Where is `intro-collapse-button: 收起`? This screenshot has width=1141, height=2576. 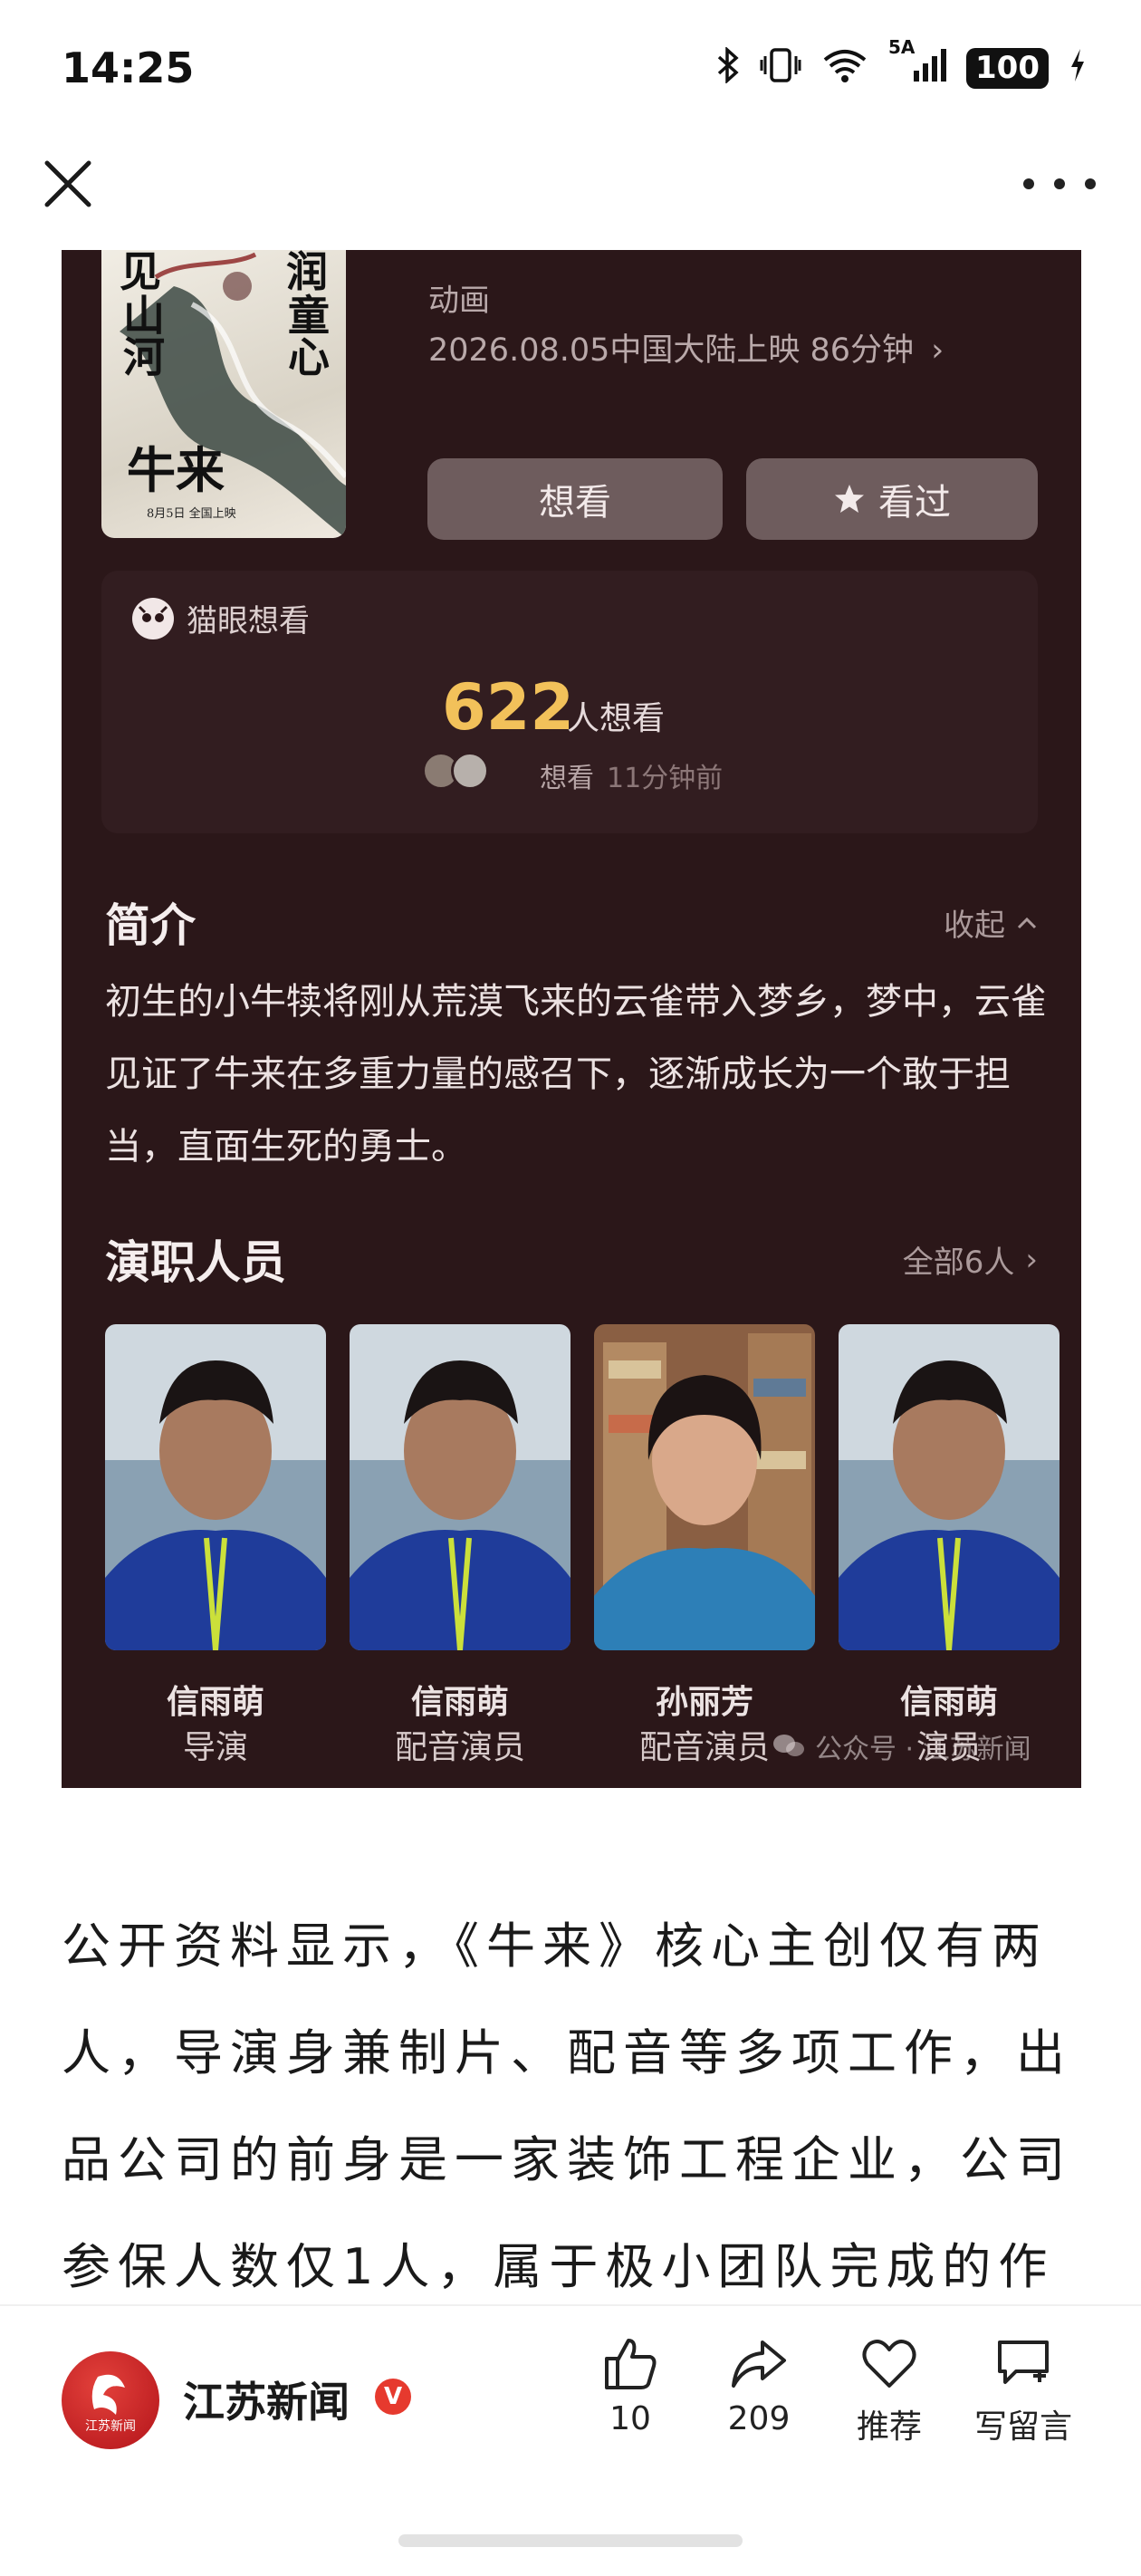
intro-collapse-button: 收起 is located at coordinates (991, 922).